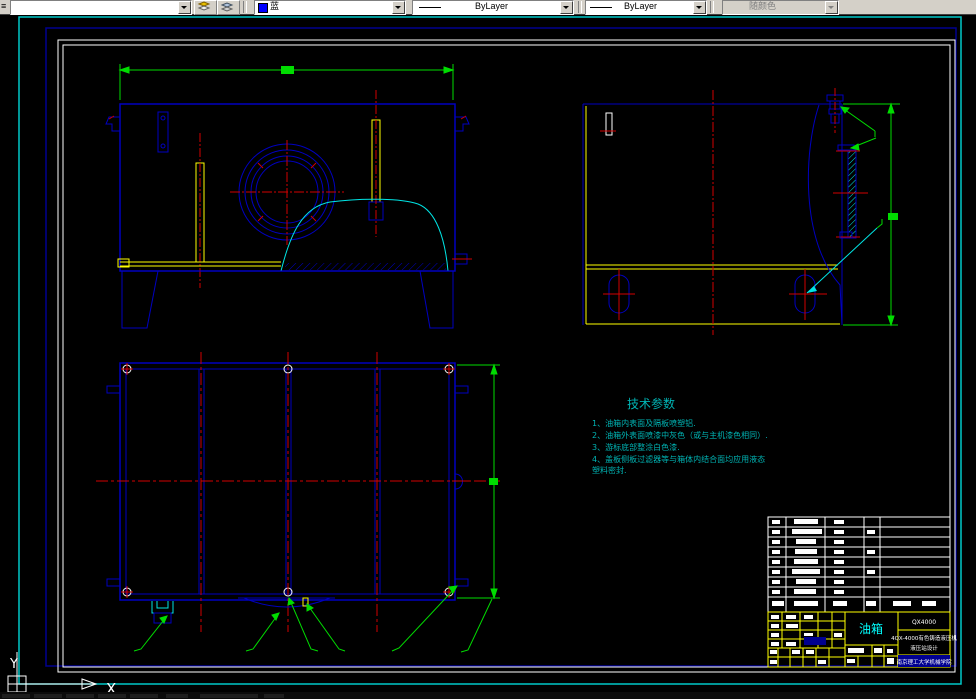 Image resolution: width=976 pixels, height=699 pixels. What do you see at coordinates (924, 662) in the screenshot?
I see `organization-name: 南京理工大学机械学院` at bounding box center [924, 662].